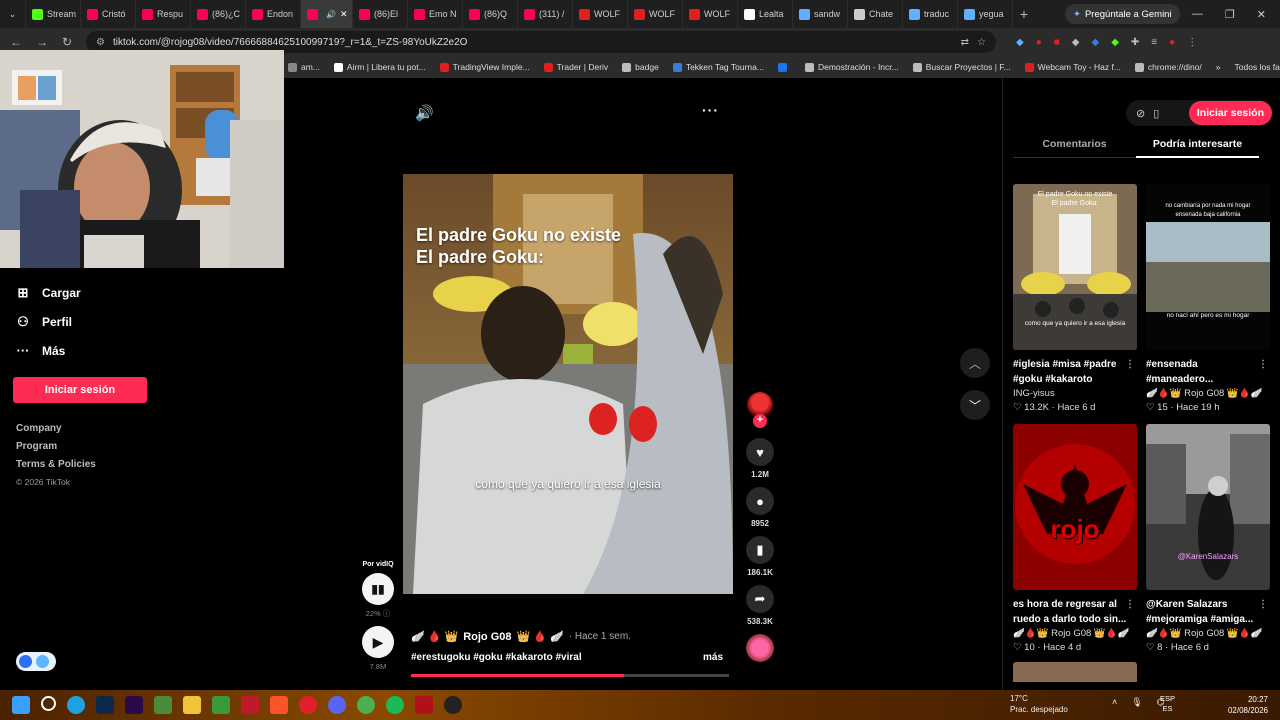  Describe the element at coordinates (142, 321) in the screenshot. I see `sidebar-item-profile: ⚇ Perfil` at that location.